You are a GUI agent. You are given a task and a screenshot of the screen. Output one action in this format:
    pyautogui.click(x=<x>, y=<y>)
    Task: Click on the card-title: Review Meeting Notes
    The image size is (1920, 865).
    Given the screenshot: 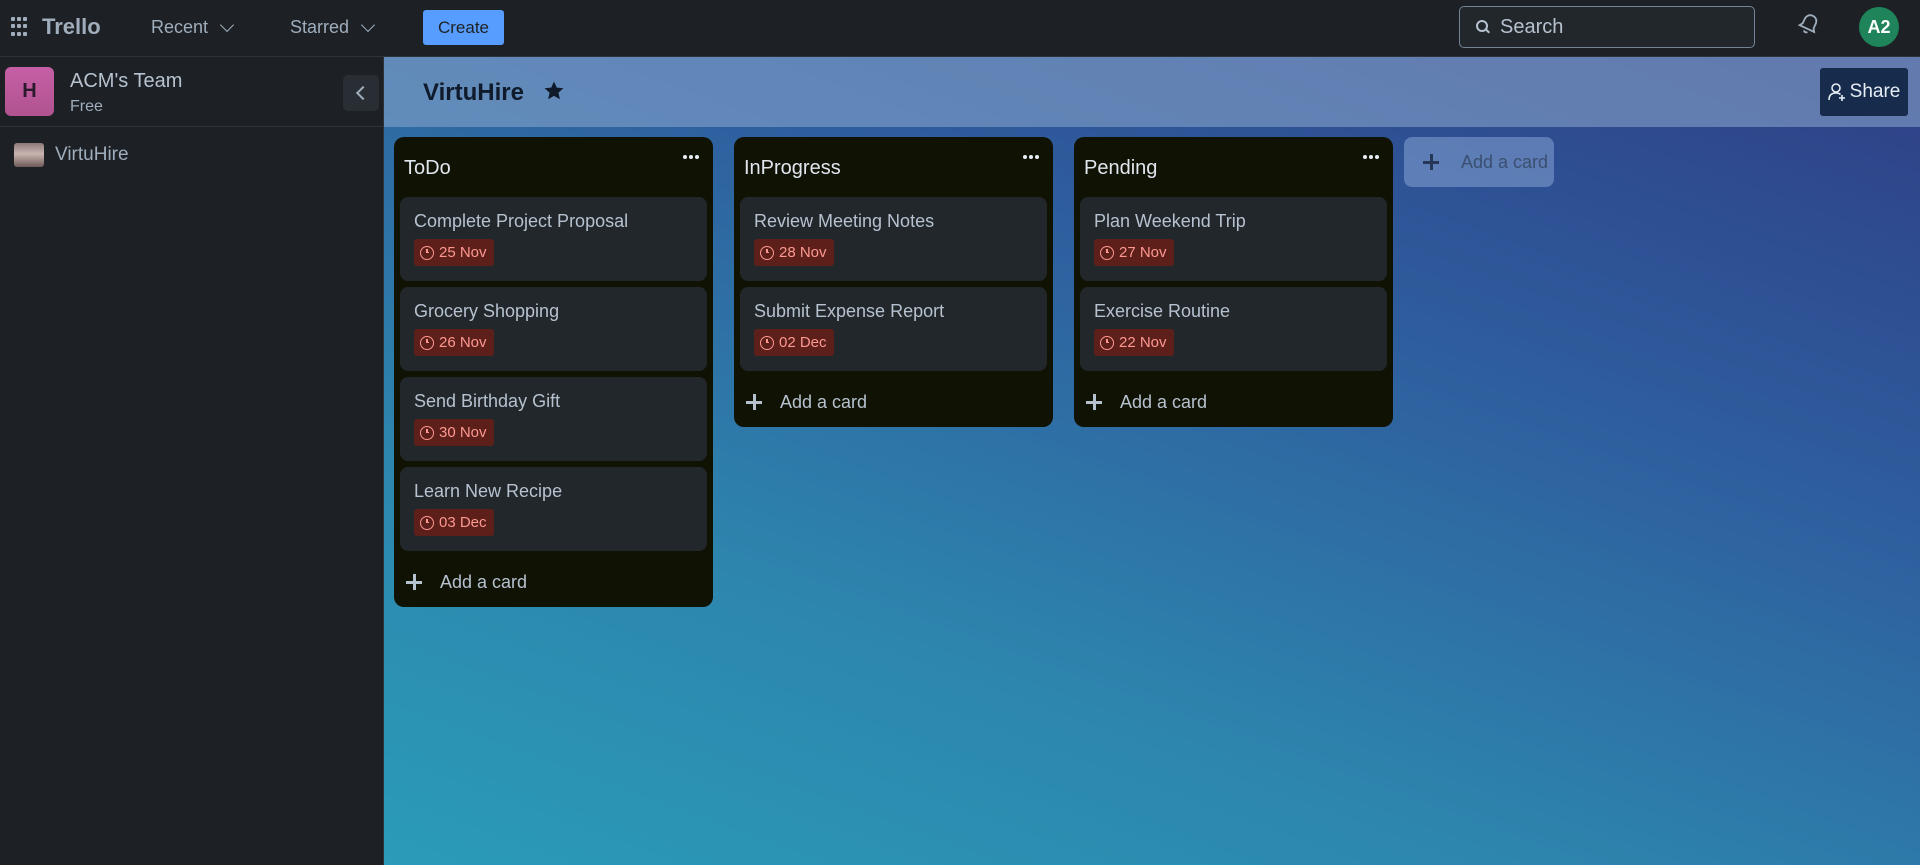 What is the action you would take?
    pyautogui.click(x=844, y=221)
    